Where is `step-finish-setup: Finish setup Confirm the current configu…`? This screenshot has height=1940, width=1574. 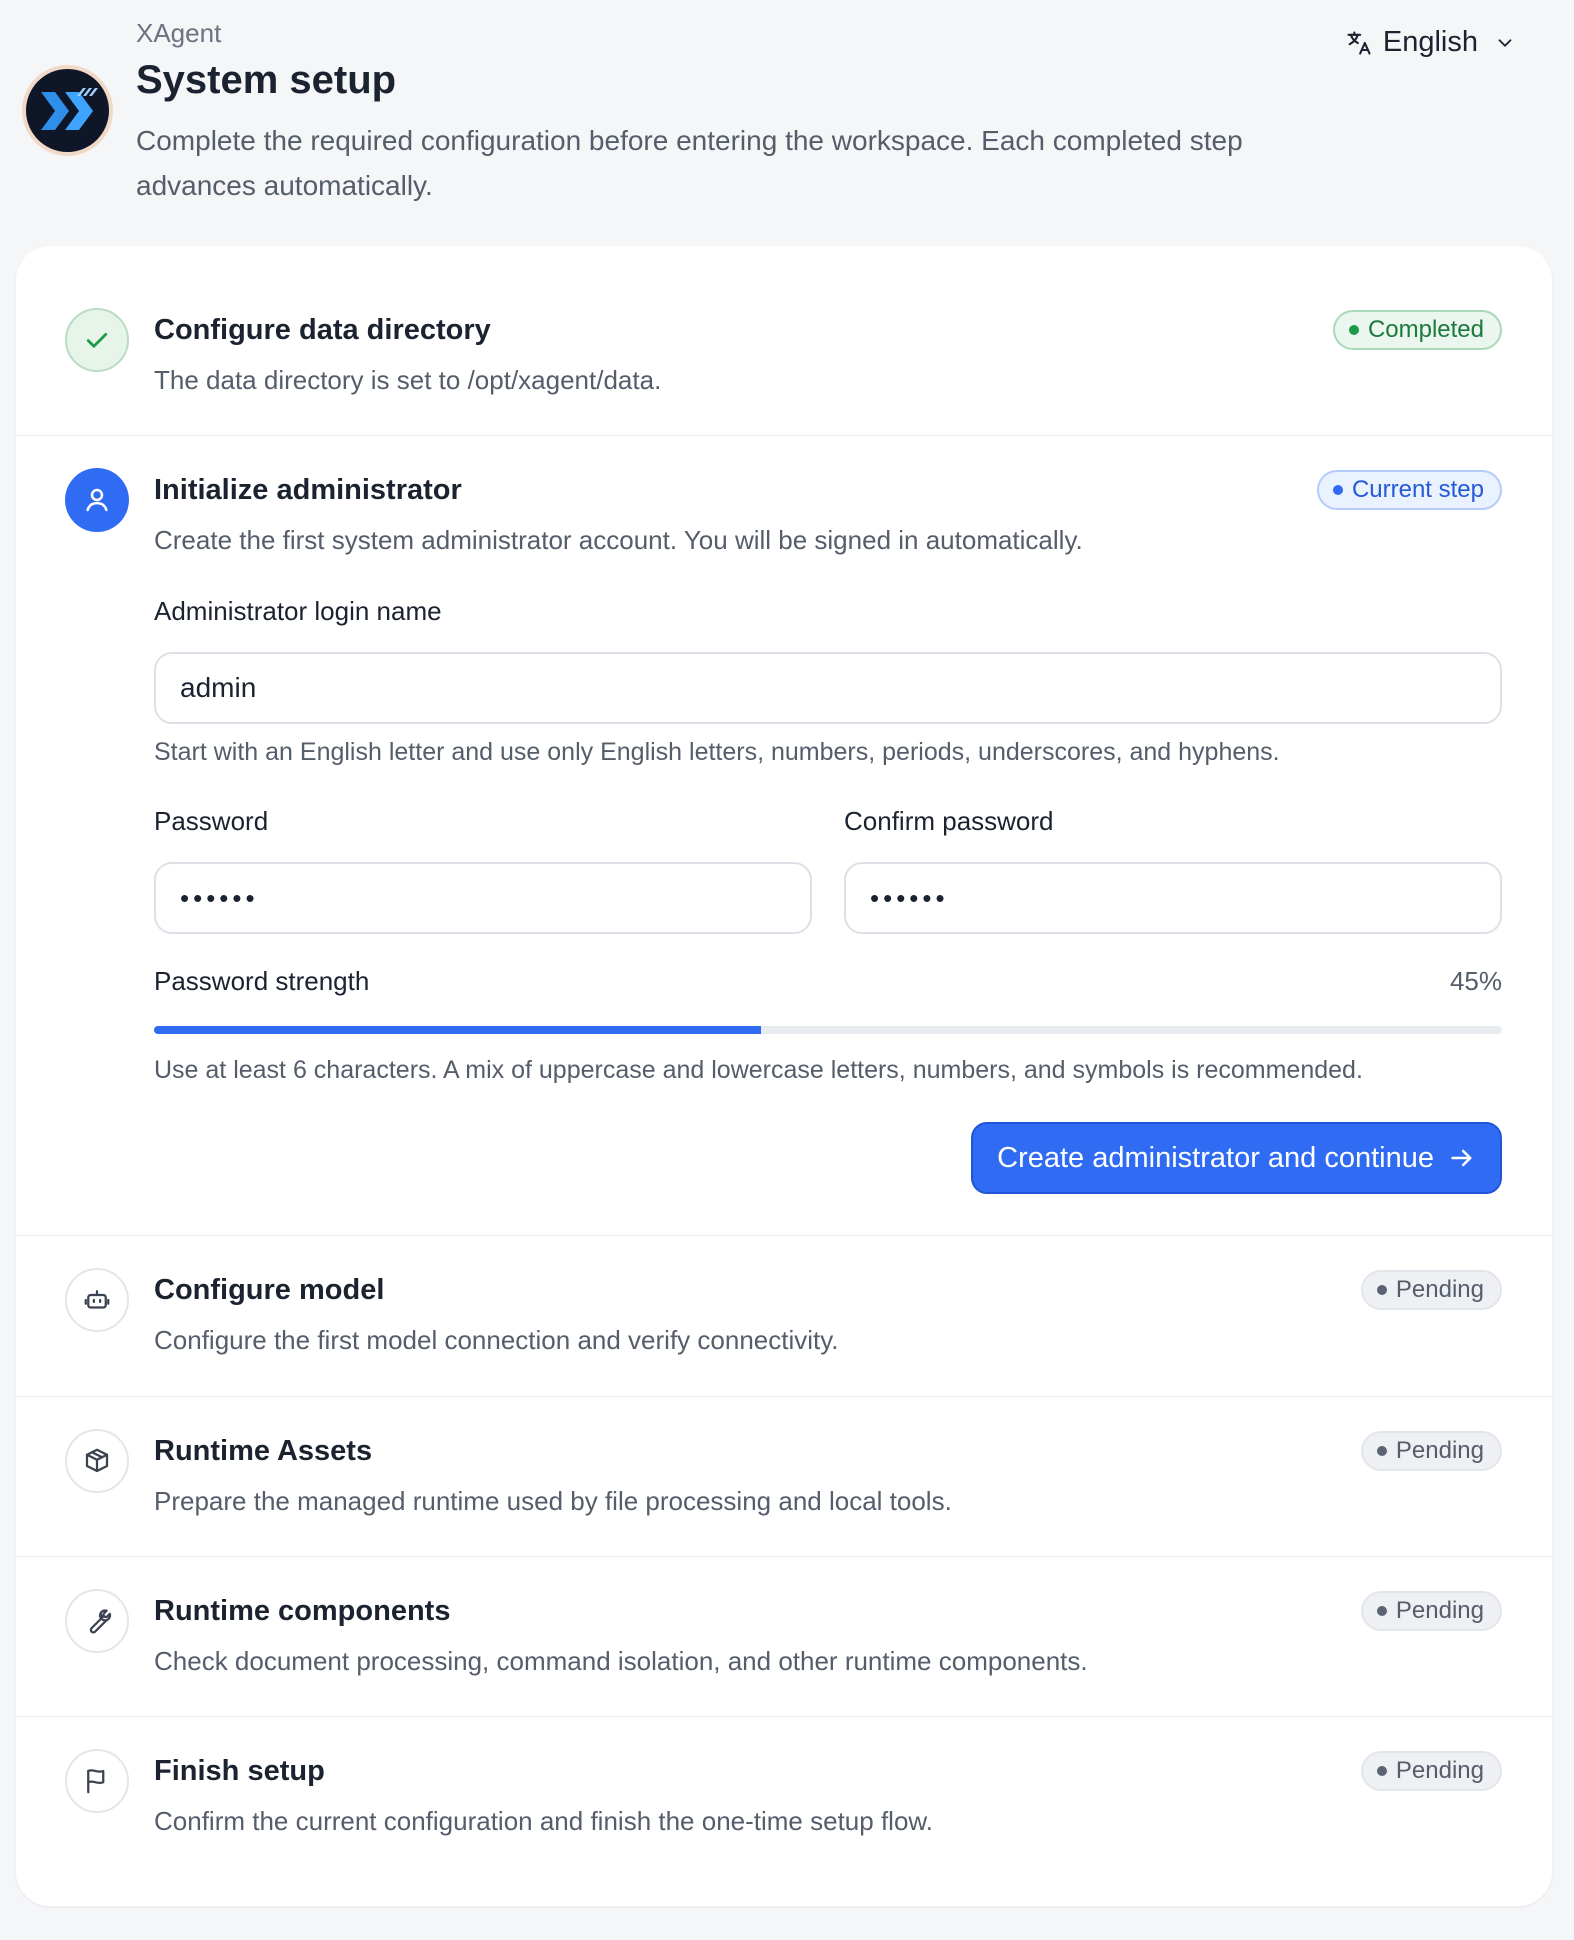 step-finish-setup: Finish setup Confirm the current configu… is located at coordinates (784, 1811).